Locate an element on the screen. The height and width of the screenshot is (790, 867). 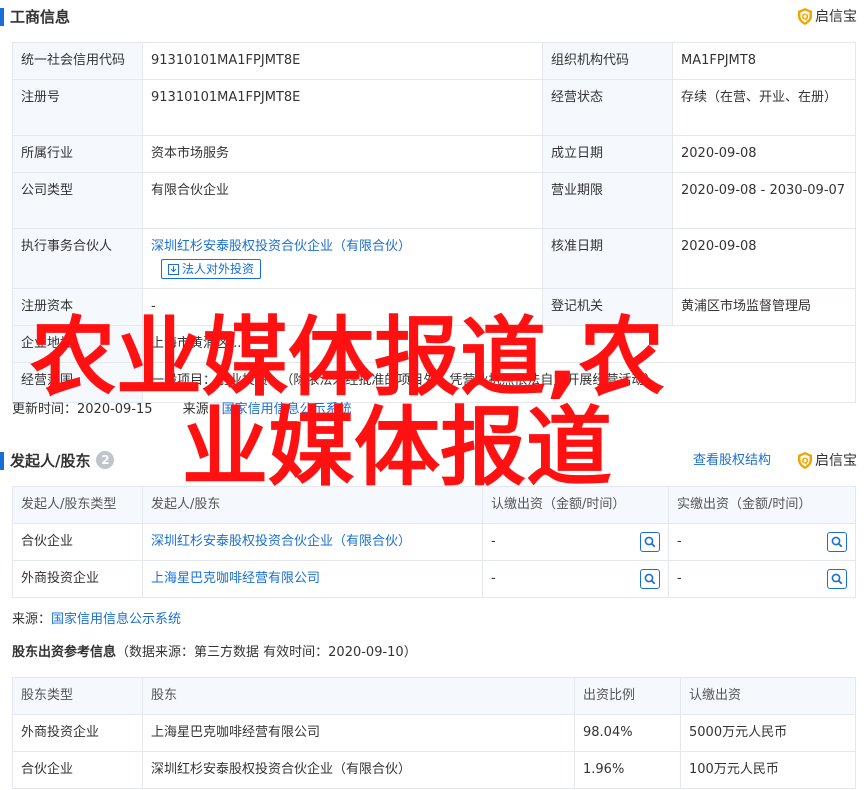
credit-code-value: 91310101MA1FPJMT8E is located at coordinates (342, 61).